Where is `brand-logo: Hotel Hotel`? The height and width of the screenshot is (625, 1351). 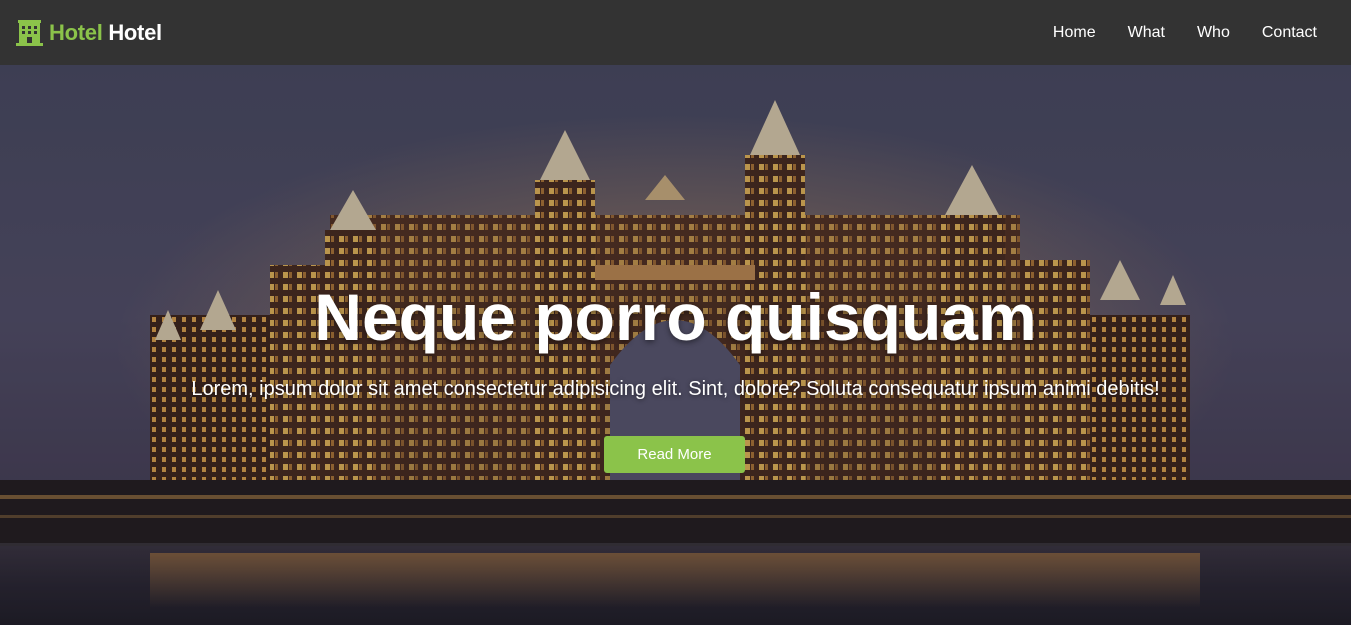 brand-logo: Hotel Hotel is located at coordinates (89, 32).